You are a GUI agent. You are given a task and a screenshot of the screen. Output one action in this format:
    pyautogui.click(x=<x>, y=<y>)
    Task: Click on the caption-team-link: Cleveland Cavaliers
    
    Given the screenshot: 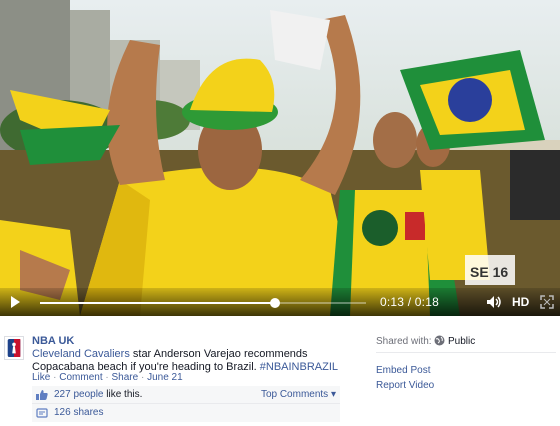 What is the action you would take?
    pyautogui.click(x=81, y=354)
    